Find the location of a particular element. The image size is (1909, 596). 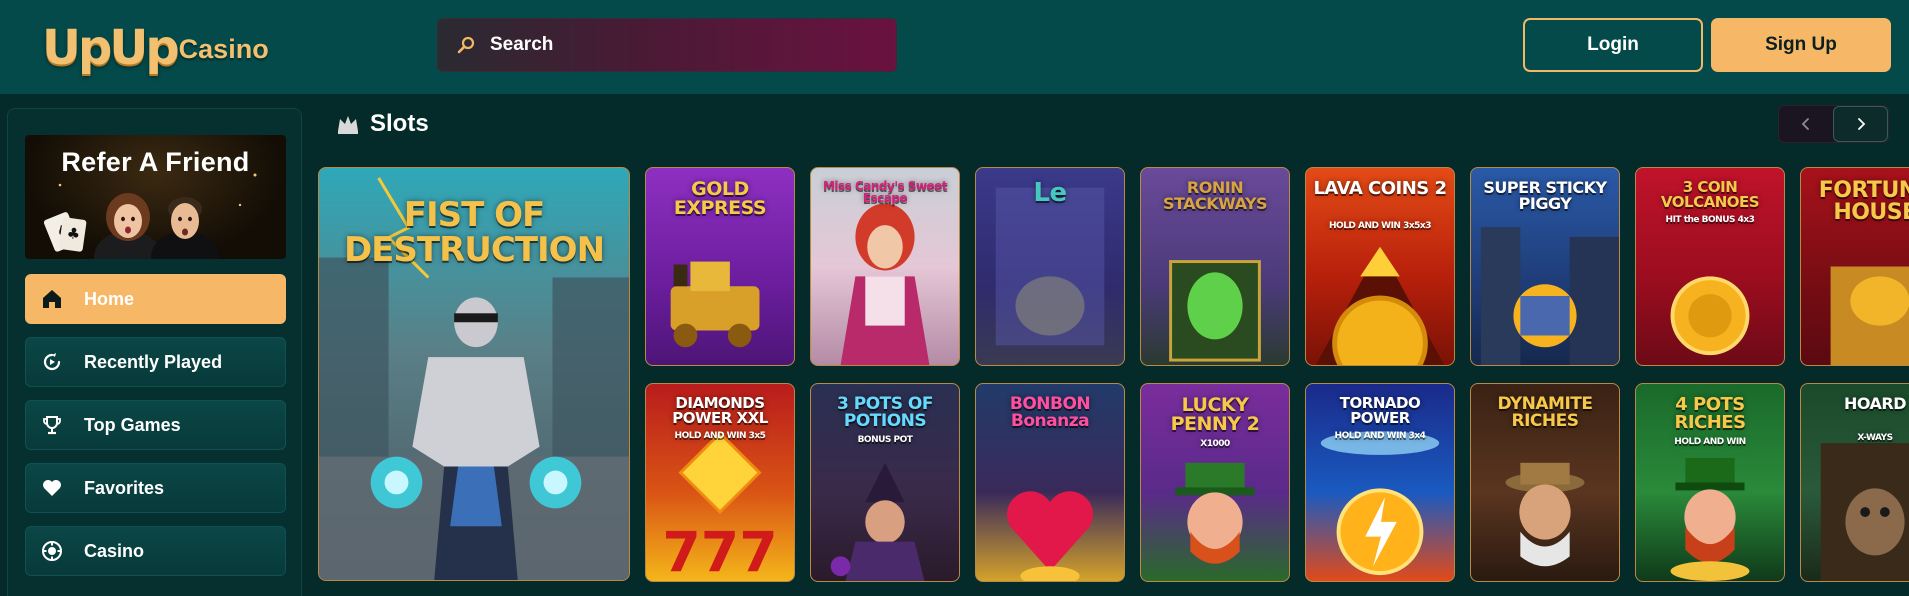

game-subtitle: BONUS POT is located at coordinates (885, 439).